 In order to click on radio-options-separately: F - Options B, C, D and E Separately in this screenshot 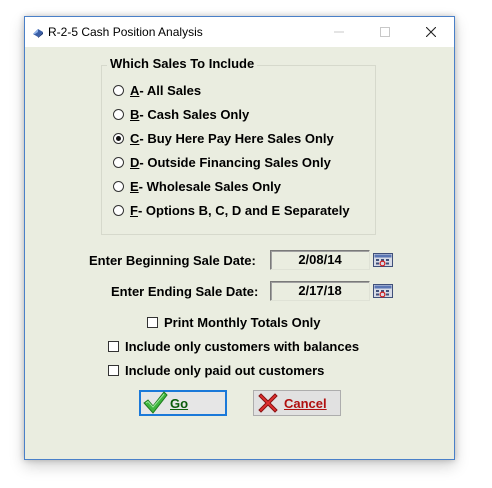, I will do `click(231, 210)`.